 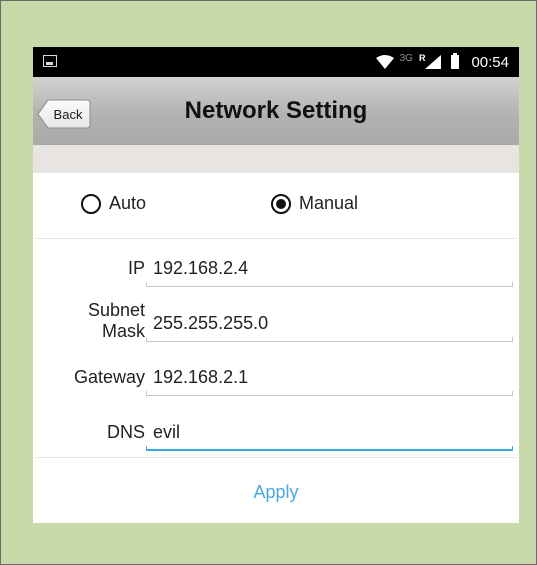 What do you see at coordinates (68, 114) in the screenshot?
I see `back-label: Back` at bounding box center [68, 114].